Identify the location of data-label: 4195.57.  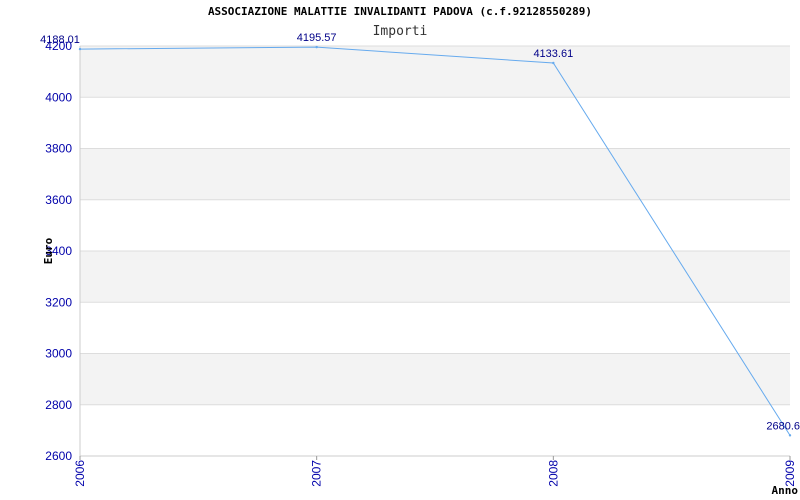
(317, 38).